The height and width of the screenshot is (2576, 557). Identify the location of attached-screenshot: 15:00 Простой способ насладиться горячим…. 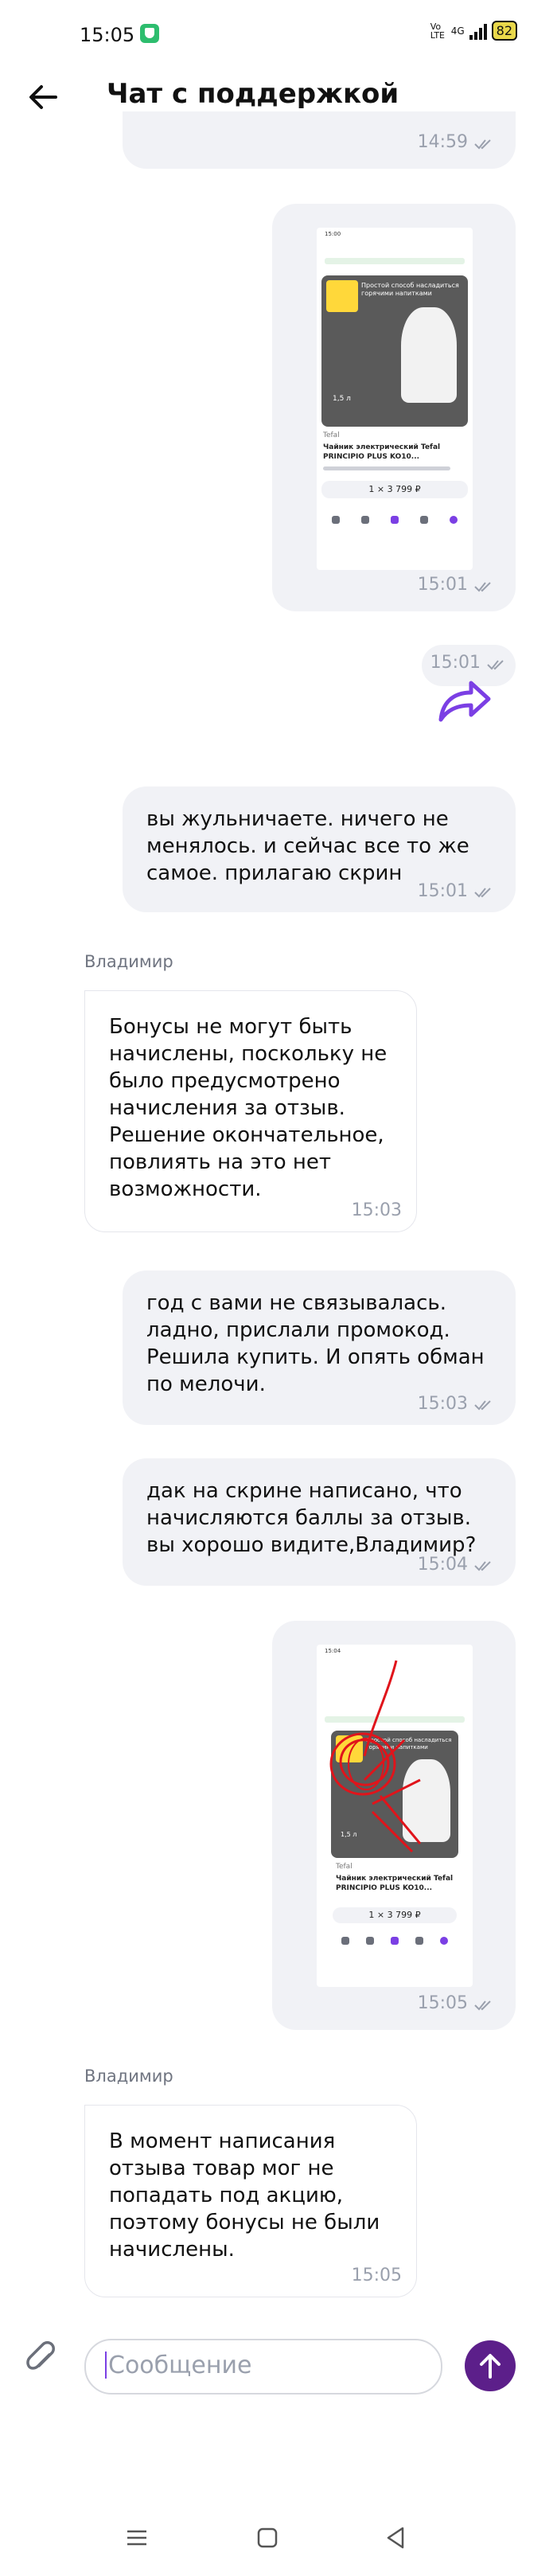
(395, 399).